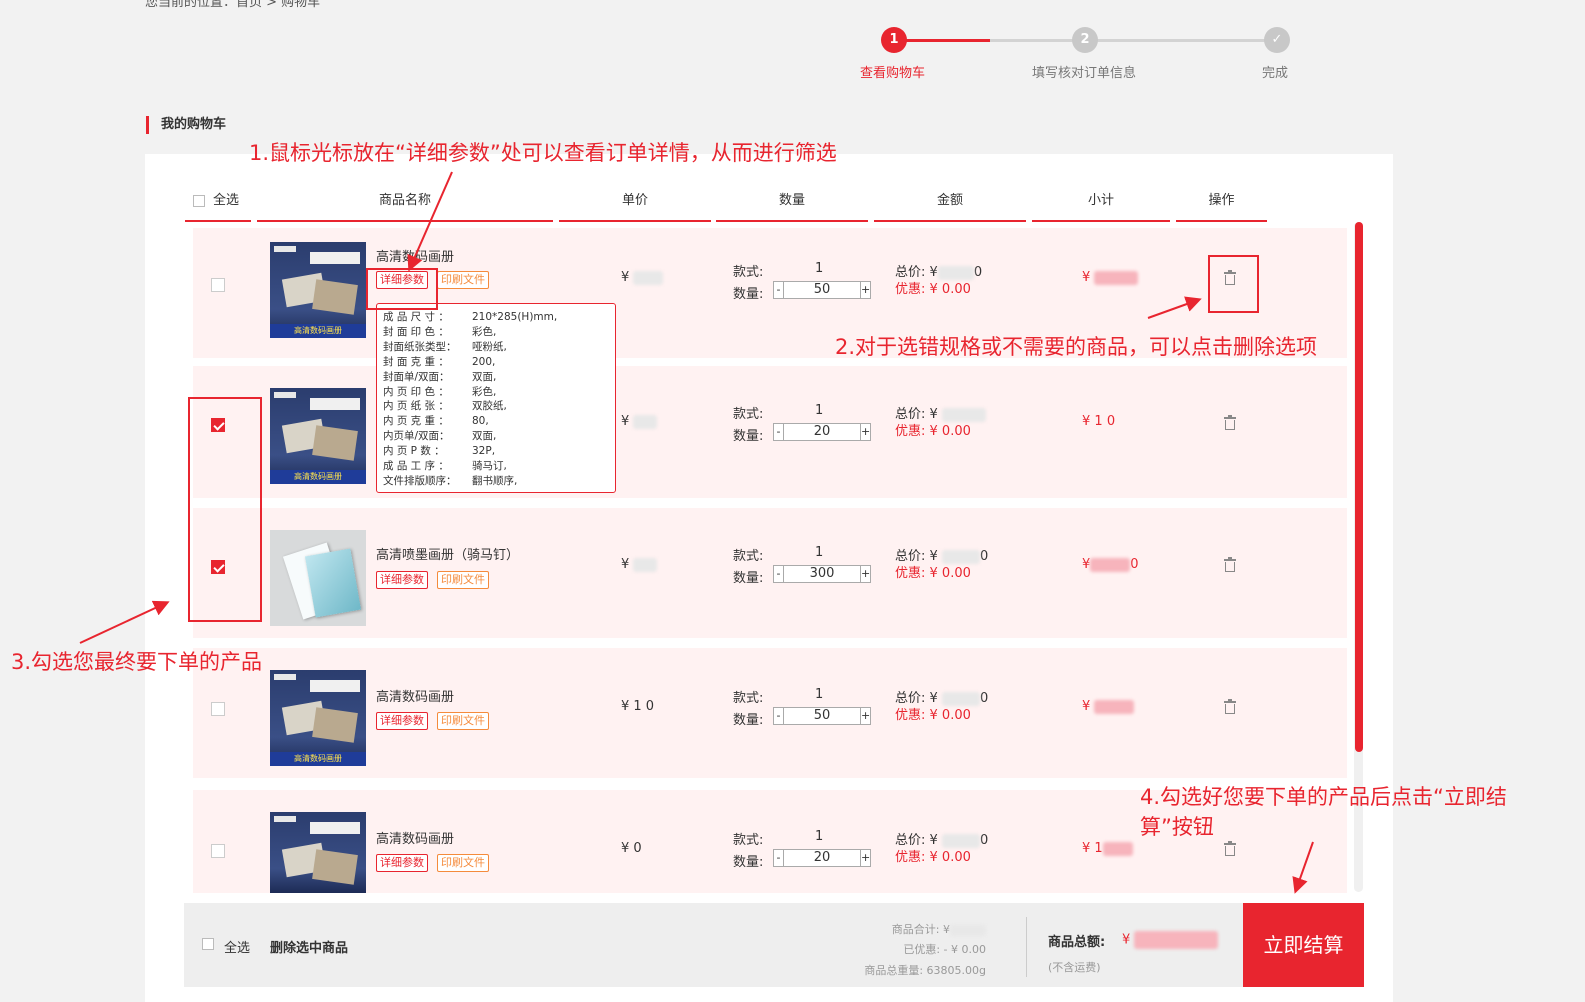  What do you see at coordinates (1359, 487) in the screenshot?
I see `scrollbar-thumb` at bounding box center [1359, 487].